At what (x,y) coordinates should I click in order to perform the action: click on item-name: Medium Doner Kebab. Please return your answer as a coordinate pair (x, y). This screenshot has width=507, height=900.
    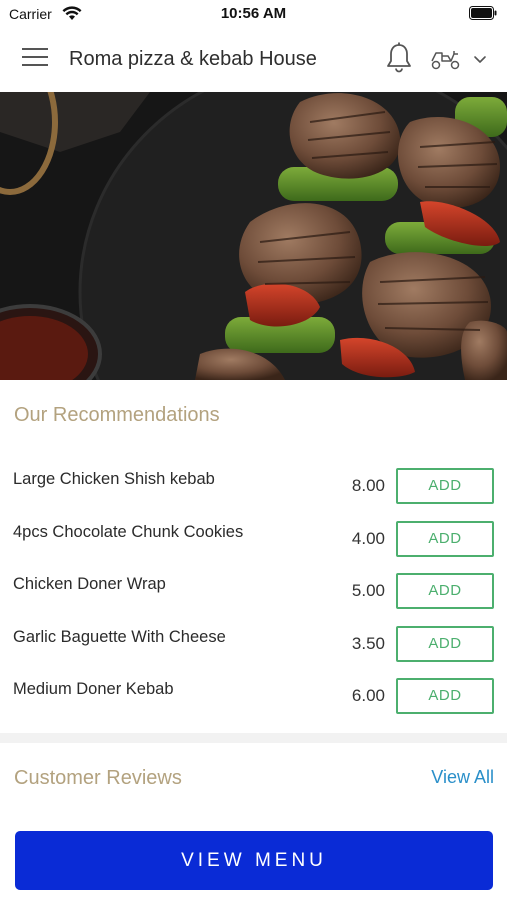
    Looking at the image, I should click on (93, 689).